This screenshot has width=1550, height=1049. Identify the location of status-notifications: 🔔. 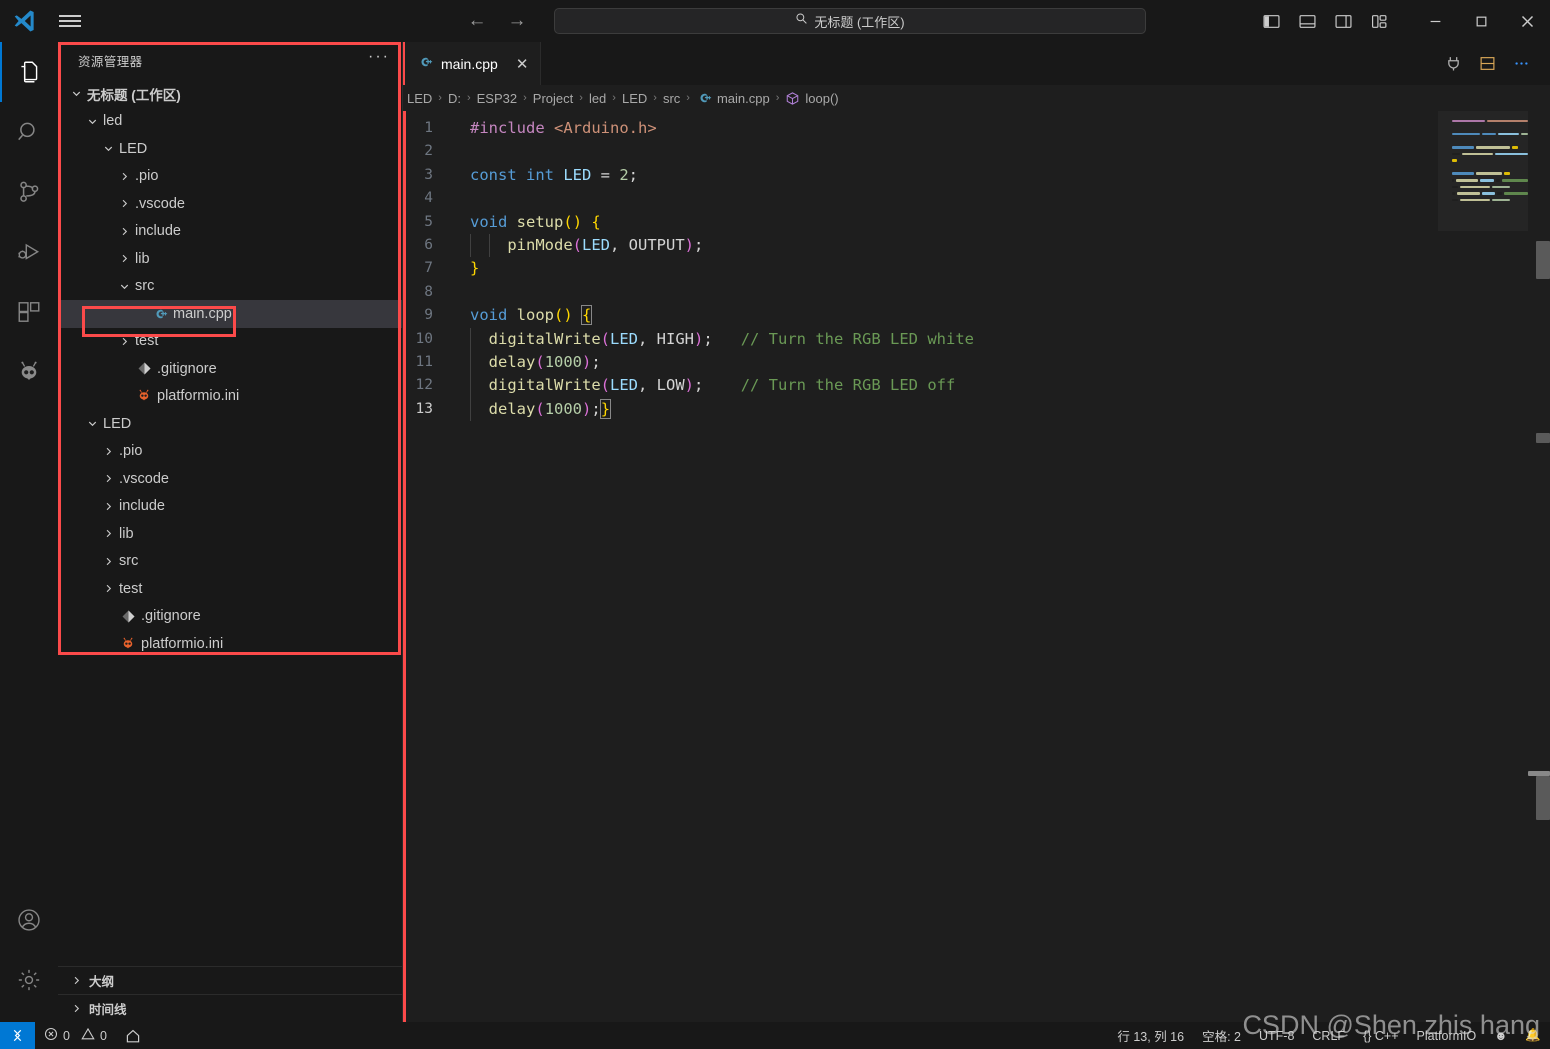
(1533, 1035).